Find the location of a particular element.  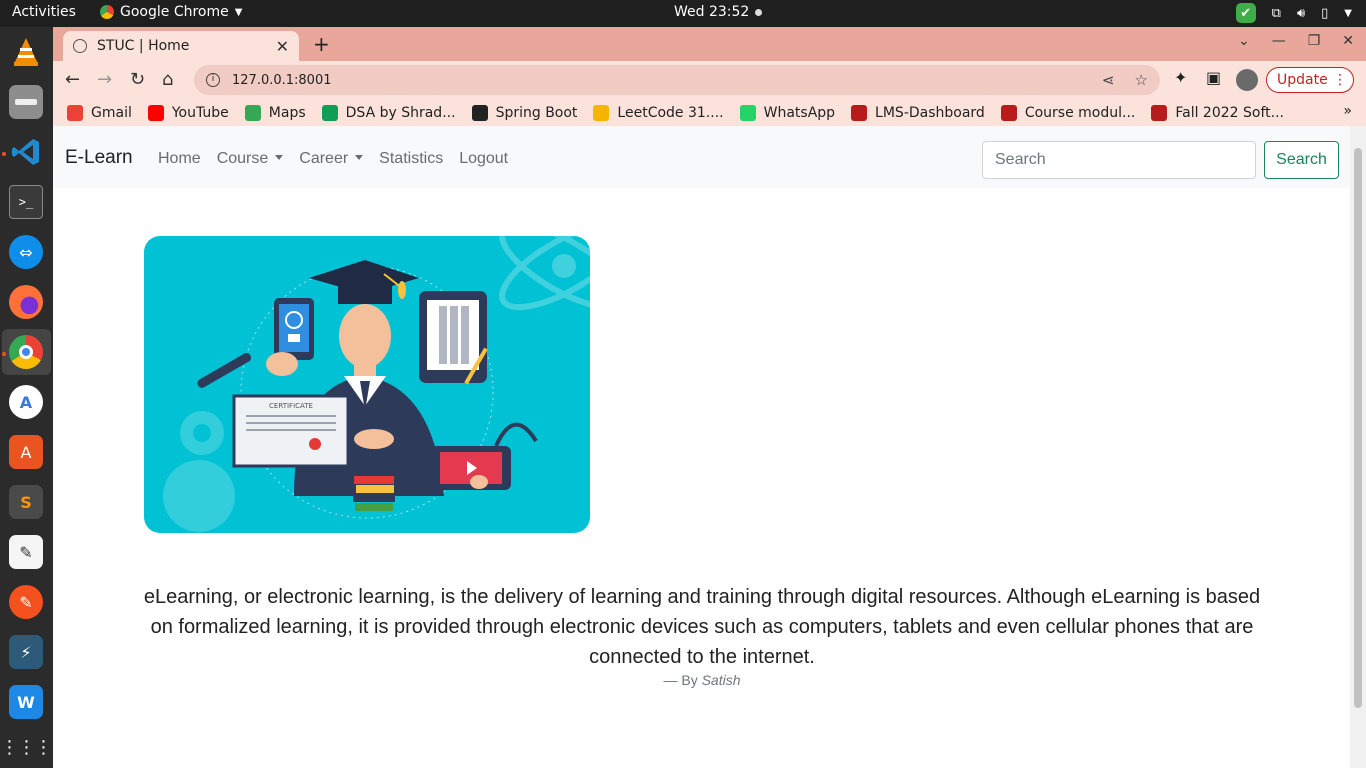

bookmark-item: WhatsApp is located at coordinates (787, 112).